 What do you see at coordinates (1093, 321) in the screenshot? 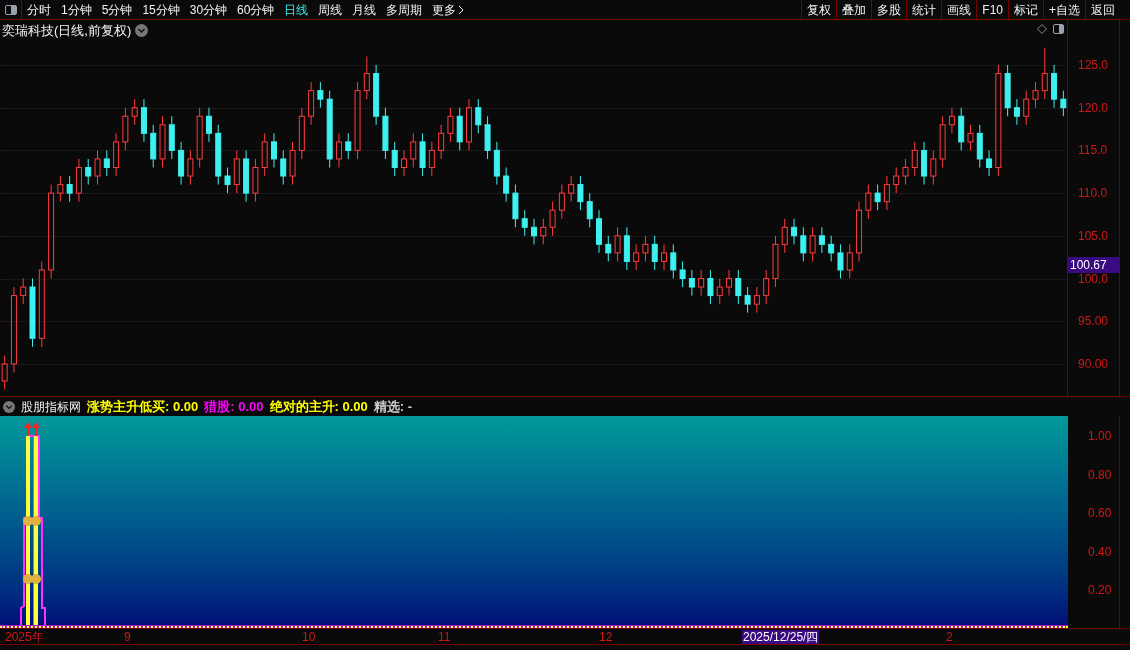
I see `price-label: 95.00` at bounding box center [1093, 321].